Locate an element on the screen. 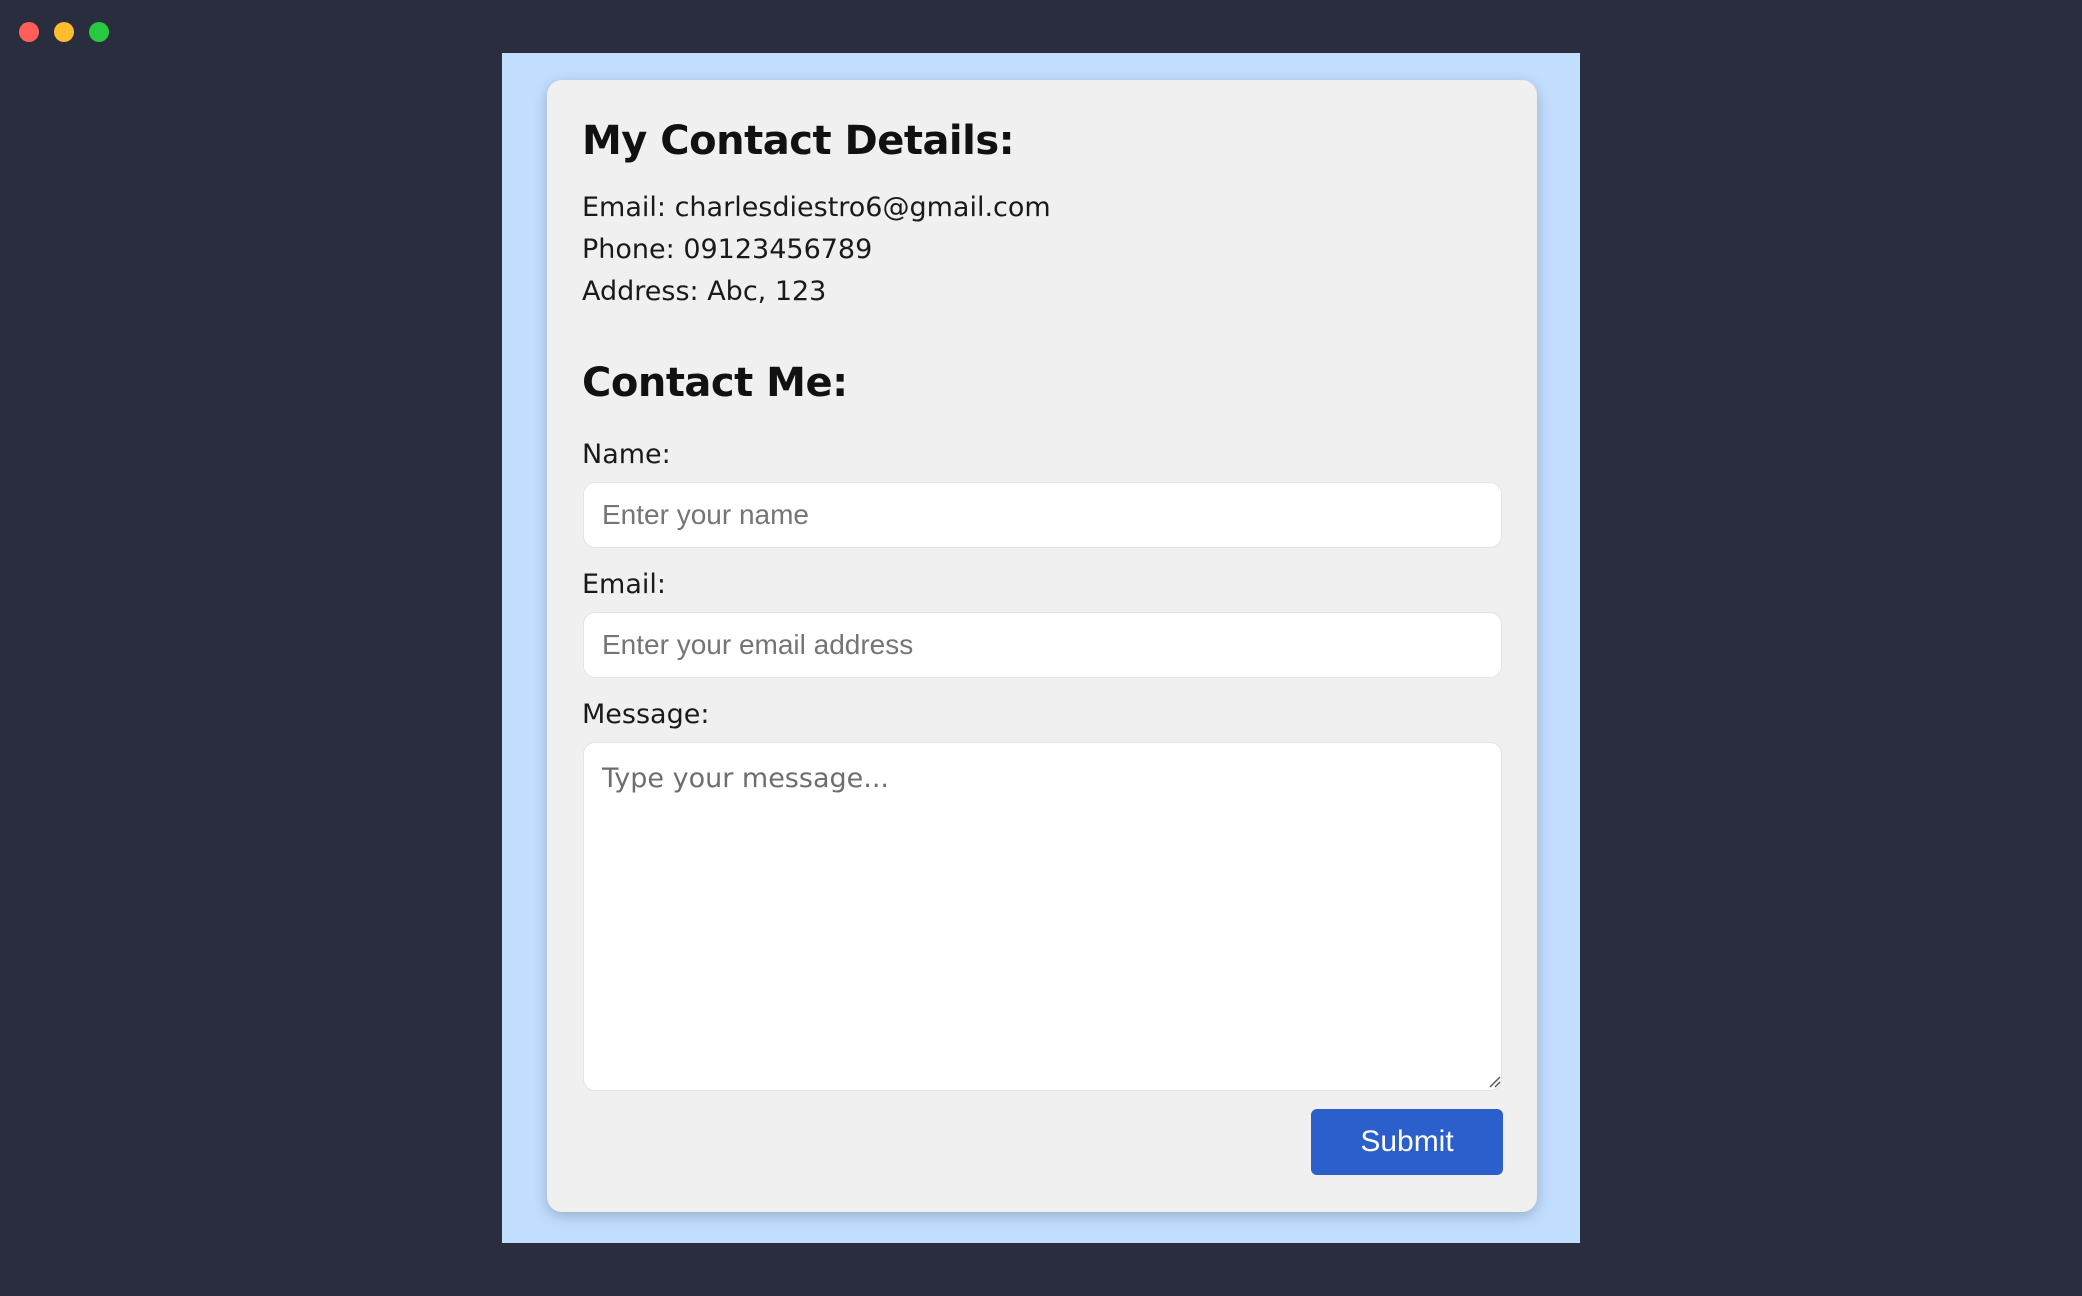 Image resolution: width=2082 pixels, height=1296 pixels. submit-button: Submit is located at coordinates (1407, 1142).